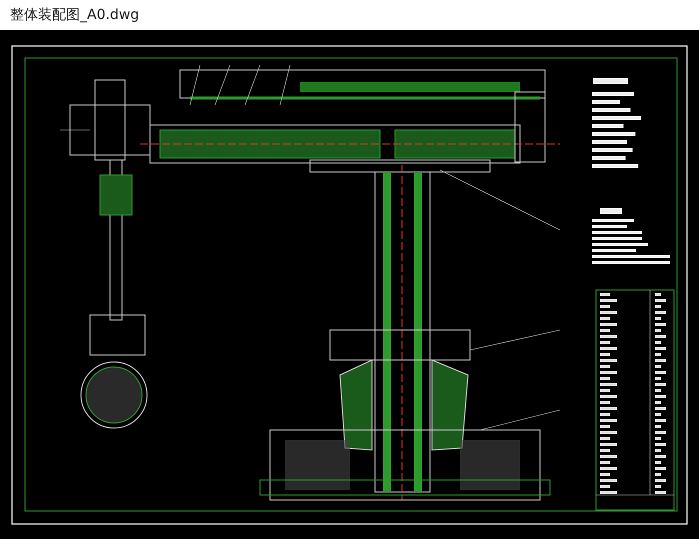  What do you see at coordinates (75, 15) in the screenshot?
I see `window-title: 整体装配图_A0.dwg` at bounding box center [75, 15].